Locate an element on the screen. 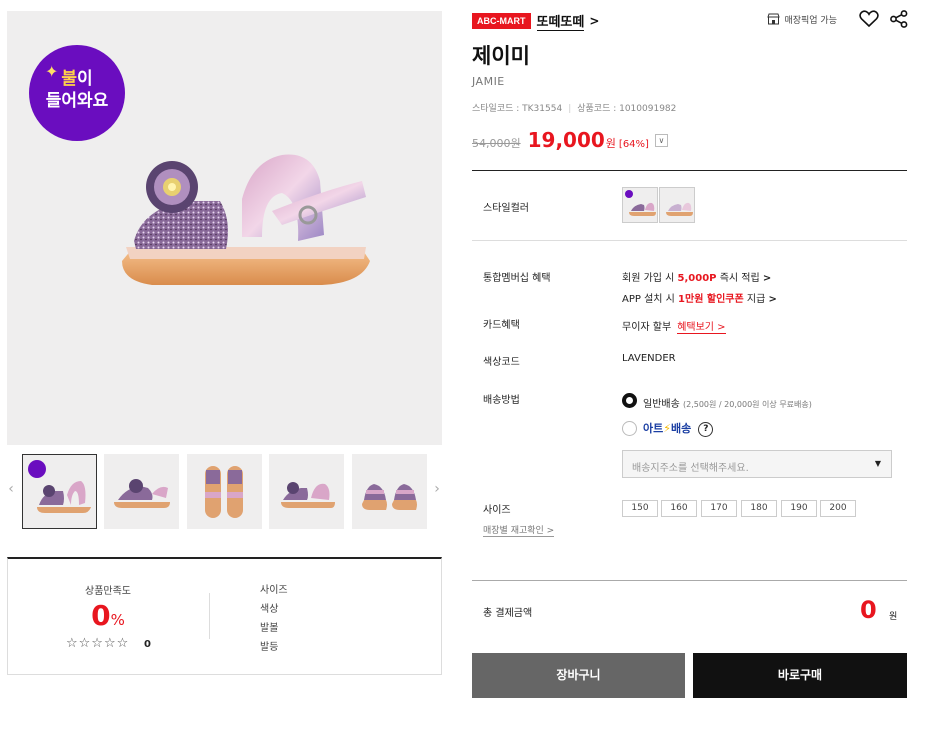 This screenshot has height=732, width=933. size-option-190: 190 is located at coordinates (799, 508).